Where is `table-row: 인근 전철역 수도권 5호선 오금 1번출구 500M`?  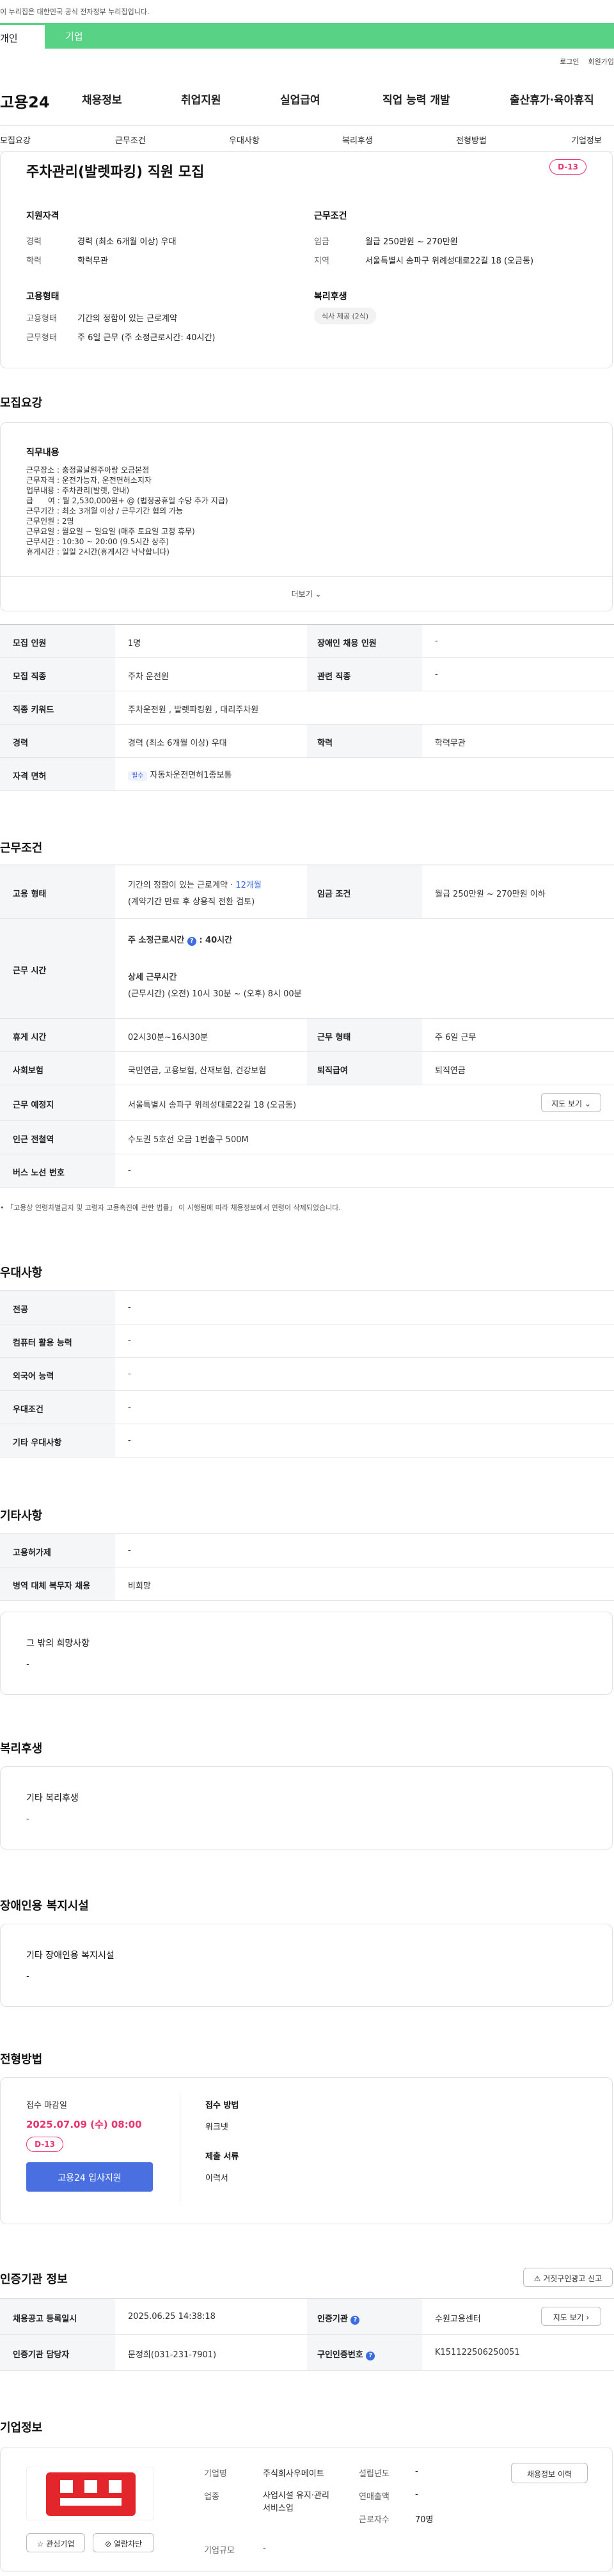
table-row: 인근 전철역 수도권 5호선 오금 1번출구 500M is located at coordinates (307, 1137).